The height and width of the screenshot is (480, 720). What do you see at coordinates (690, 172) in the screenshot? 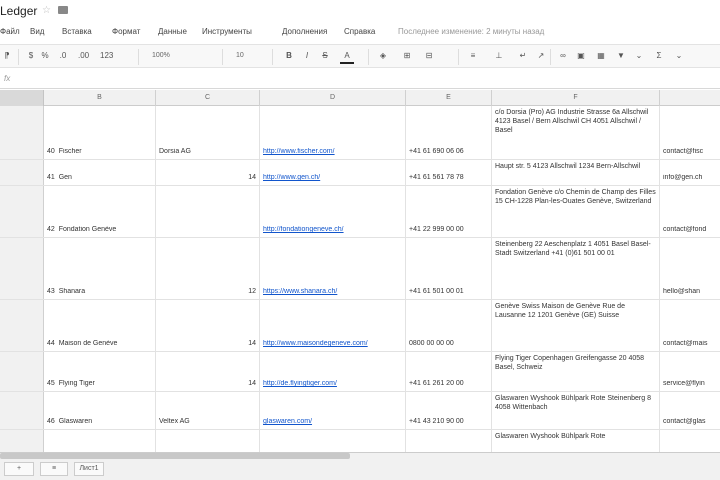
I see `cell-email: info@gen.ch` at bounding box center [690, 172].